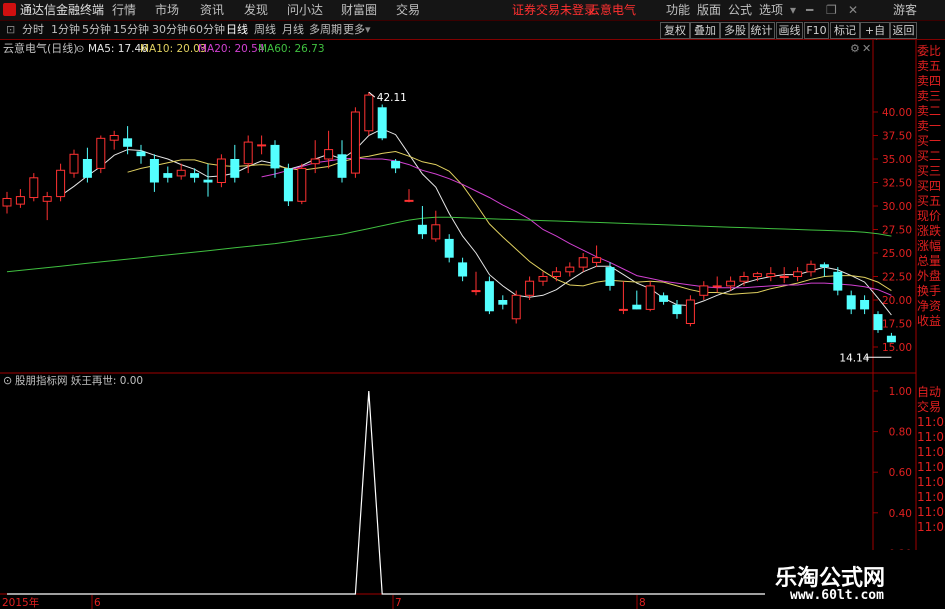 This screenshot has height=609, width=945. What do you see at coordinates (11, 29) in the screenshot?
I see `toolbar-grip-icon: ⊡` at bounding box center [11, 29].